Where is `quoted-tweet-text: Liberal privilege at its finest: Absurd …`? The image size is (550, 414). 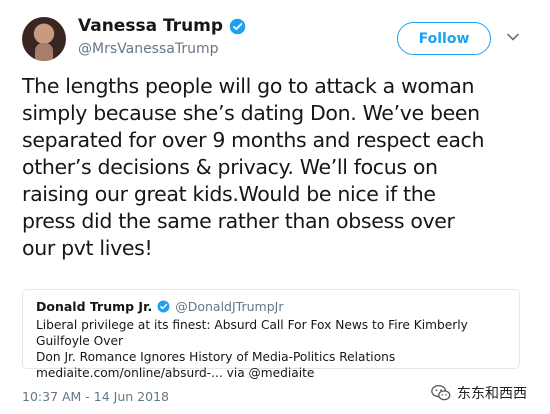
quoted-tweet-text: Liberal privilege at its finest: Absurd … is located at coordinates (252, 349).